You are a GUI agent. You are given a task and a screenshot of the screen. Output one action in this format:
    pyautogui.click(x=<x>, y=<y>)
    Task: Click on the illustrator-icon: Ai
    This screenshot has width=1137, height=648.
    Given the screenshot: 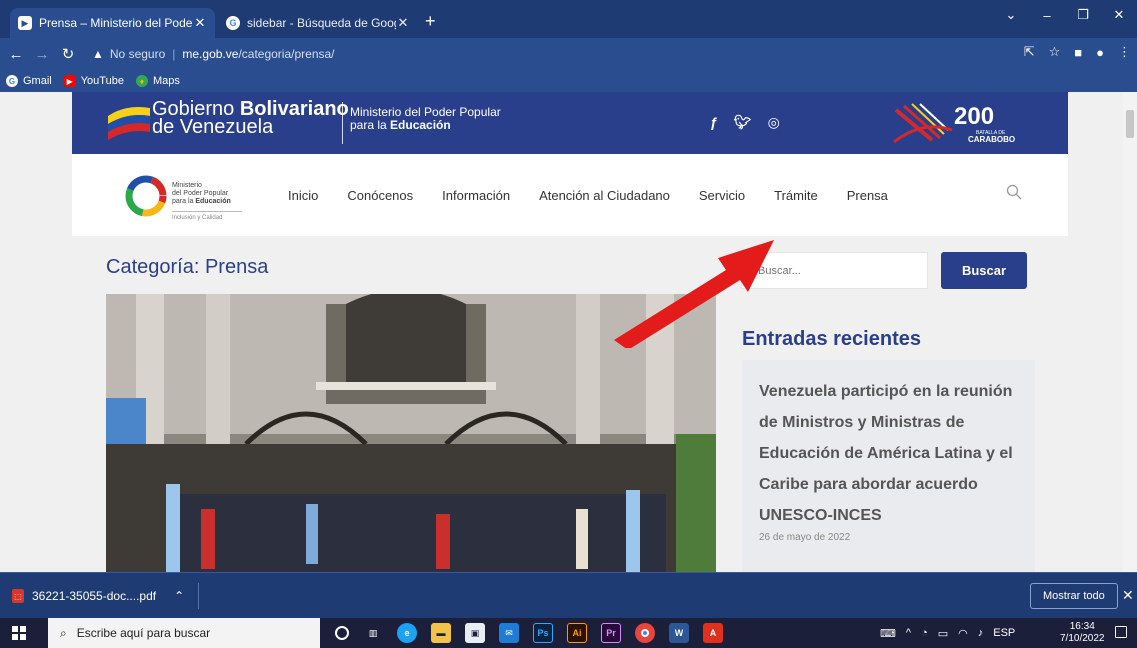 What is the action you would take?
    pyautogui.click(x=577, y=633)
    